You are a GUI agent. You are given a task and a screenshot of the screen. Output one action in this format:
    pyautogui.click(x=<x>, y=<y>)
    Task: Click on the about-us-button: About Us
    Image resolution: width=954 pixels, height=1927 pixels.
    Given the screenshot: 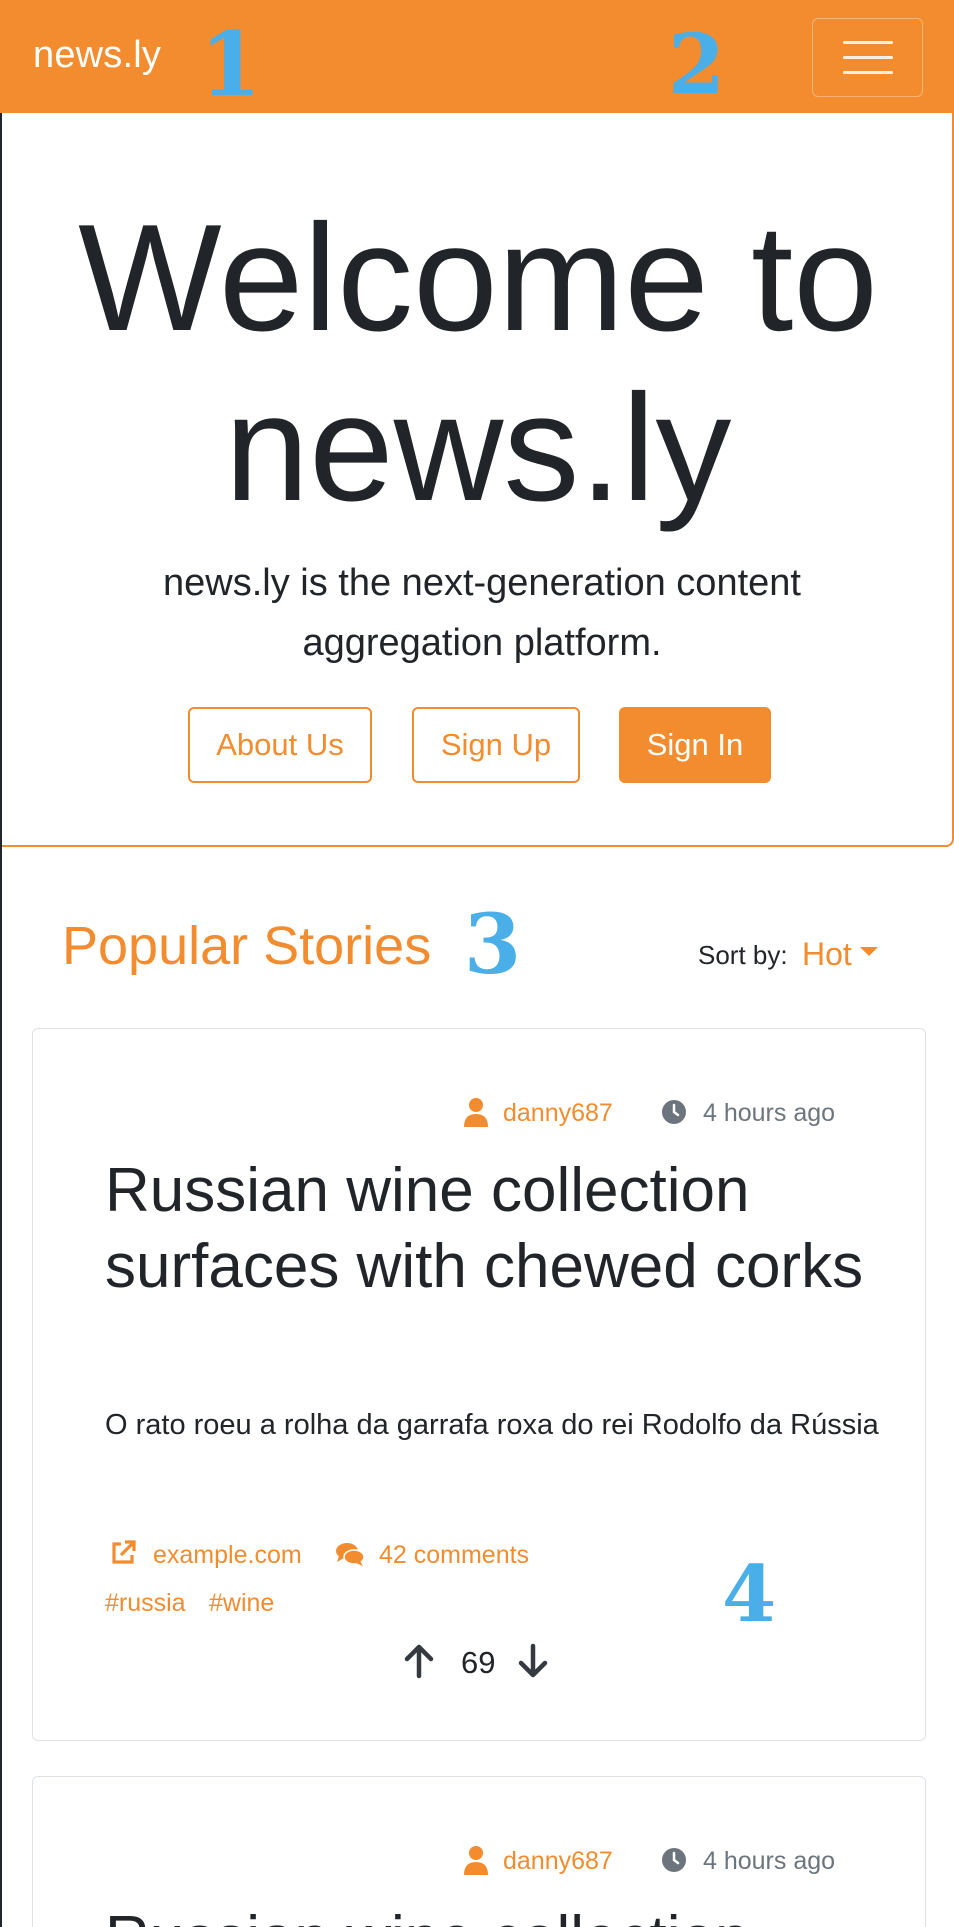 What is the action you would take?
    pyautogui.click(x=280, y=745)
    